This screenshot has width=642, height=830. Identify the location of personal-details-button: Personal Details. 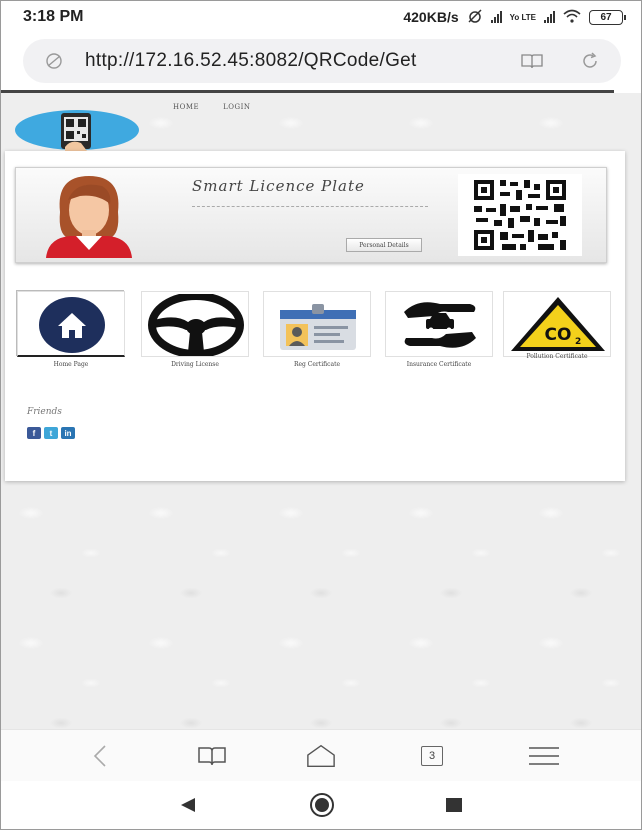
(384, 245).